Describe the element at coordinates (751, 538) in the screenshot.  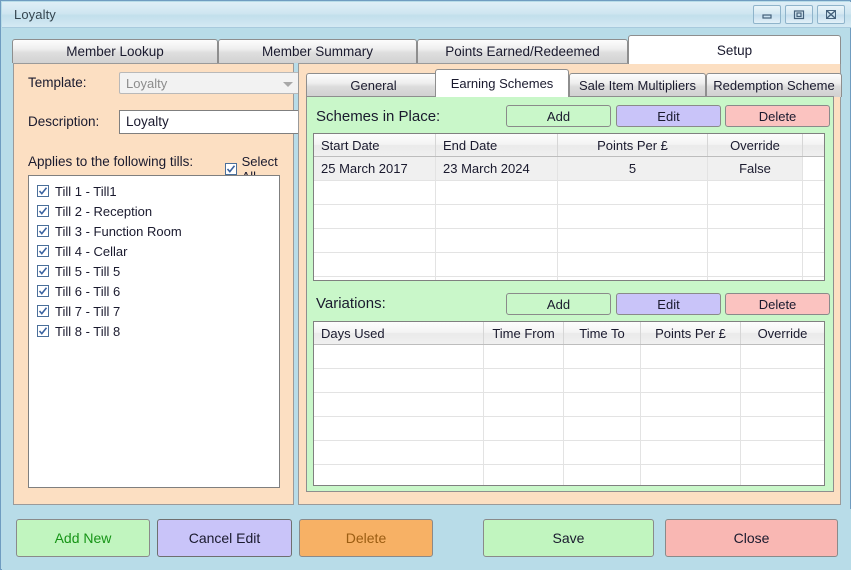
I see `close-button-footer: Close` at that location.